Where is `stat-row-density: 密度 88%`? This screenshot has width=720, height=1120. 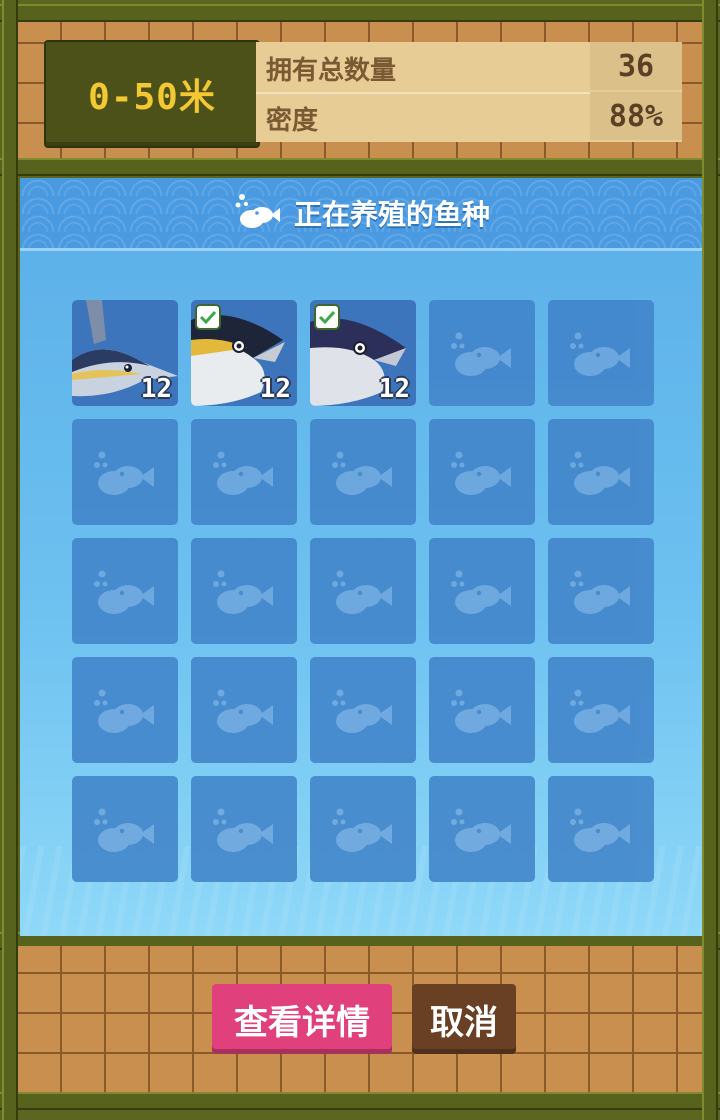
stat-row-density: 密度 88% is located at coordinates (469, 117).